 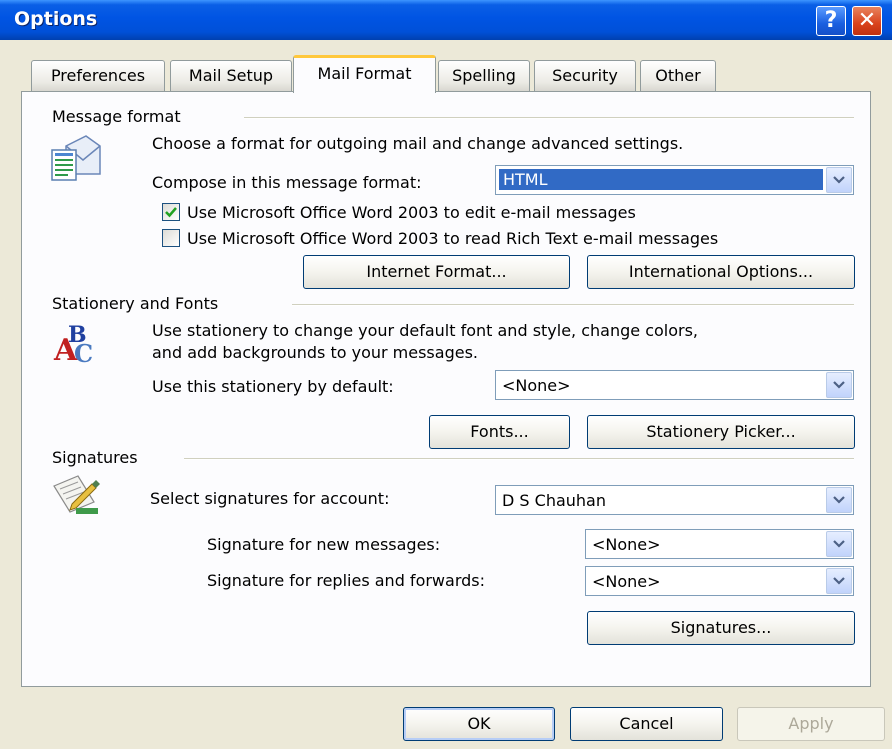 What do you see at coordinates (626, 544) in the screenshot?
I see `signature-new-messages-value: <None>` at bounding box center [626, 544].